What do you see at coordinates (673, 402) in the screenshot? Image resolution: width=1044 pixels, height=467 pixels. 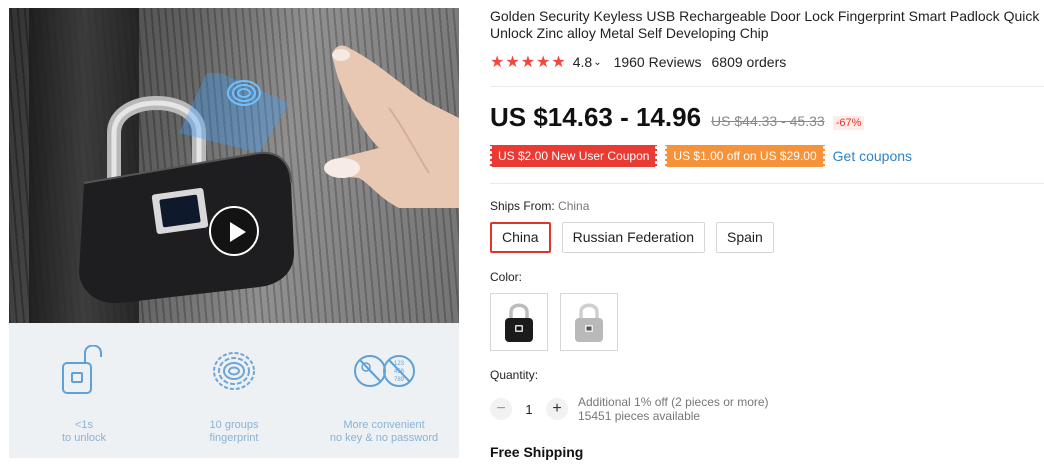 I see `bulk-discount-note: Additional 1% off (2 pieces or more)` at bounding box center [673, 402].